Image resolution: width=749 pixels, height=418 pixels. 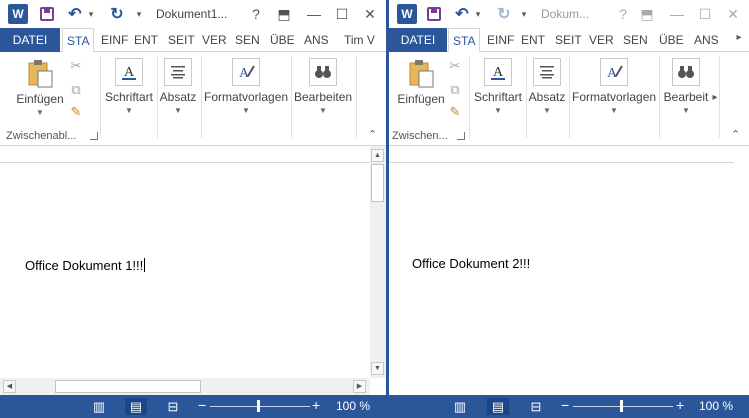 What do you see at coordinates (739, 40) in the screenshot?
I see `tabs-scroll-right-icon: ▸` at bounding box center [739, 40].